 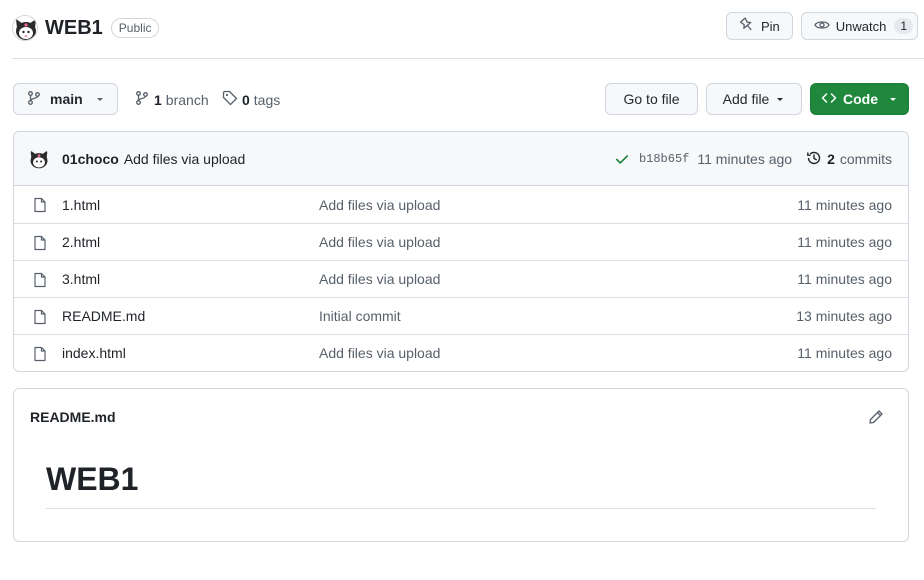 What do you see at coordinates (468, 58) in the screenshot?
I see `header-divider` at bounding box center [468, 58].